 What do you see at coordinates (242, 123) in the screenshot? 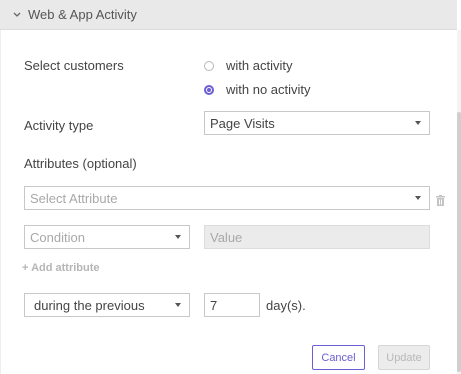
I see `activity-type-value: Page Visits` at bounding box center [242, 123].